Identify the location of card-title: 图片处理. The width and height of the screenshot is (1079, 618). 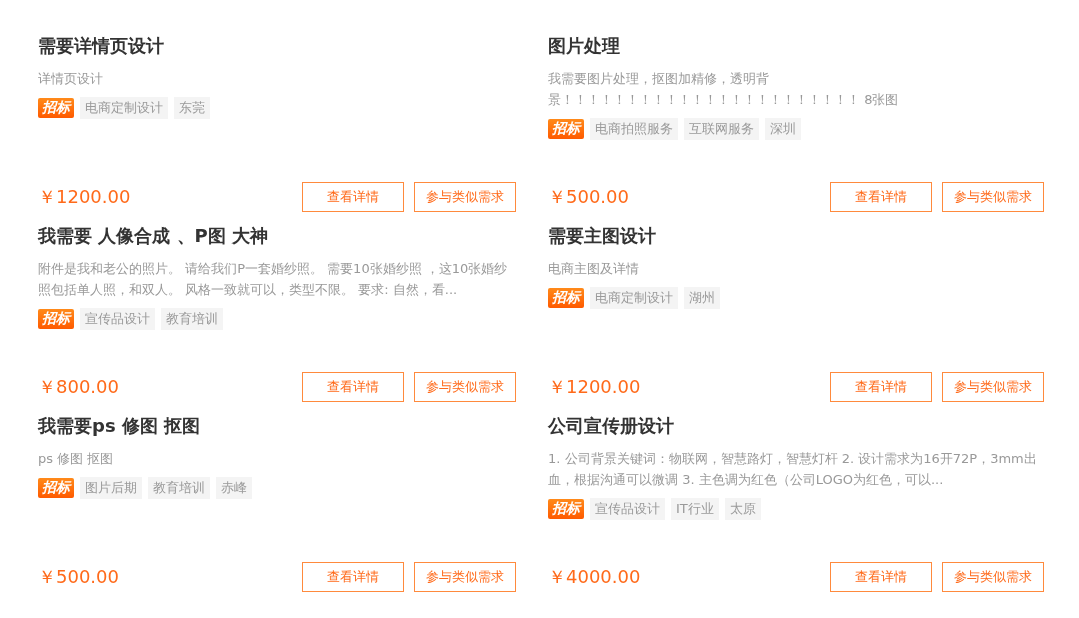
(796, 46).